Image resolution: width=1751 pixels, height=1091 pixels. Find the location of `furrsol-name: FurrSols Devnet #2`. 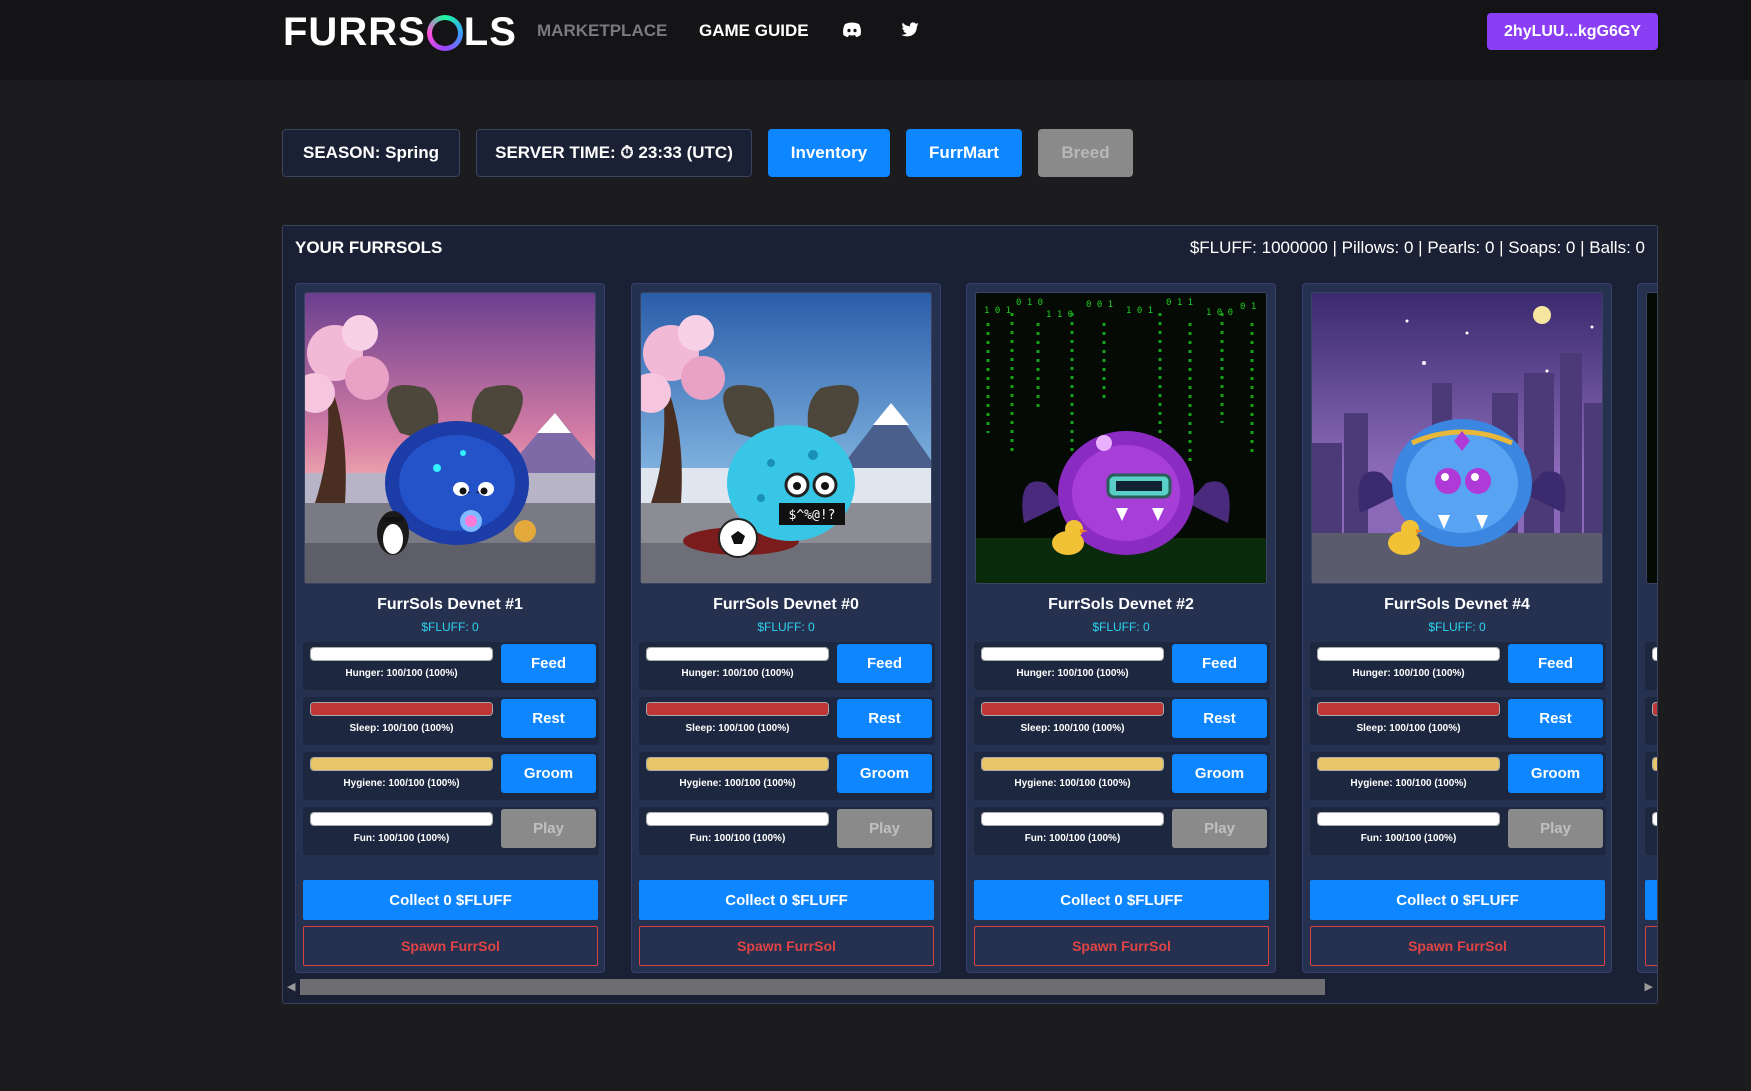

furrsol-name: FurrSols Devnet #2 is located at coordinates (1121, 604).